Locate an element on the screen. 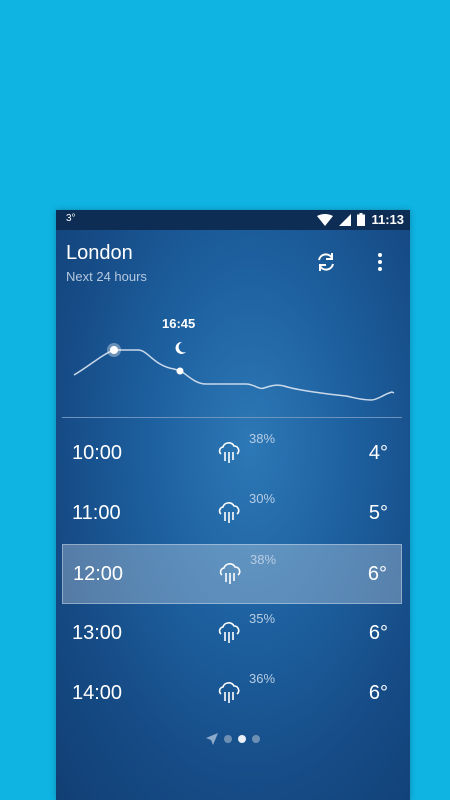 The width and height of the screenshot is (450, 800). precip-chance: 36% is located at coordinates (262, 678).